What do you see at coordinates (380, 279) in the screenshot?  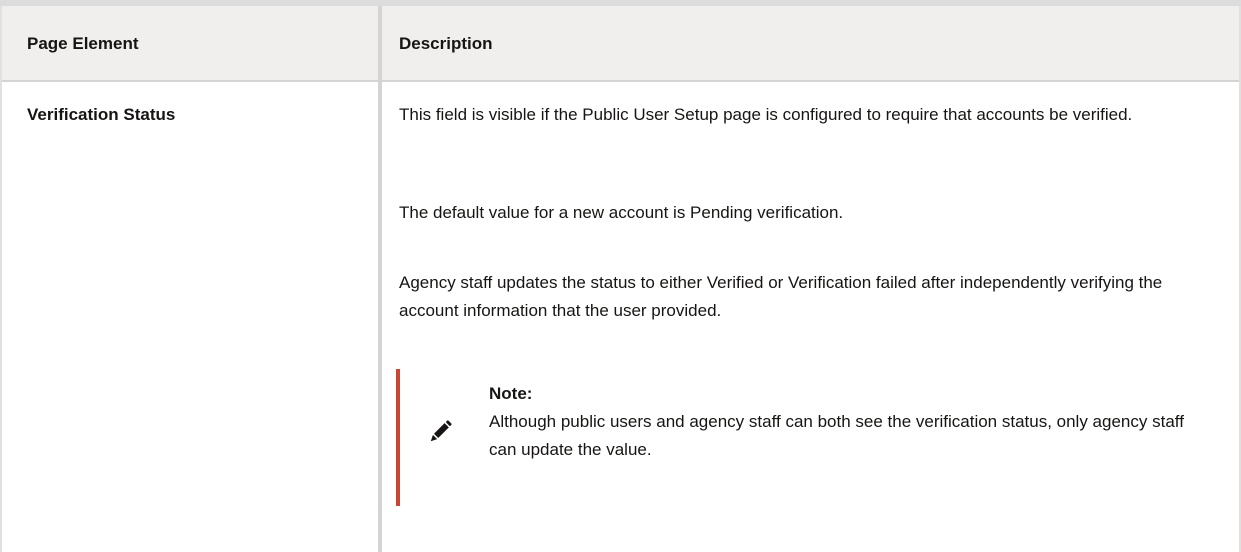 I see `column-divider` at bounding box center [380, 279].